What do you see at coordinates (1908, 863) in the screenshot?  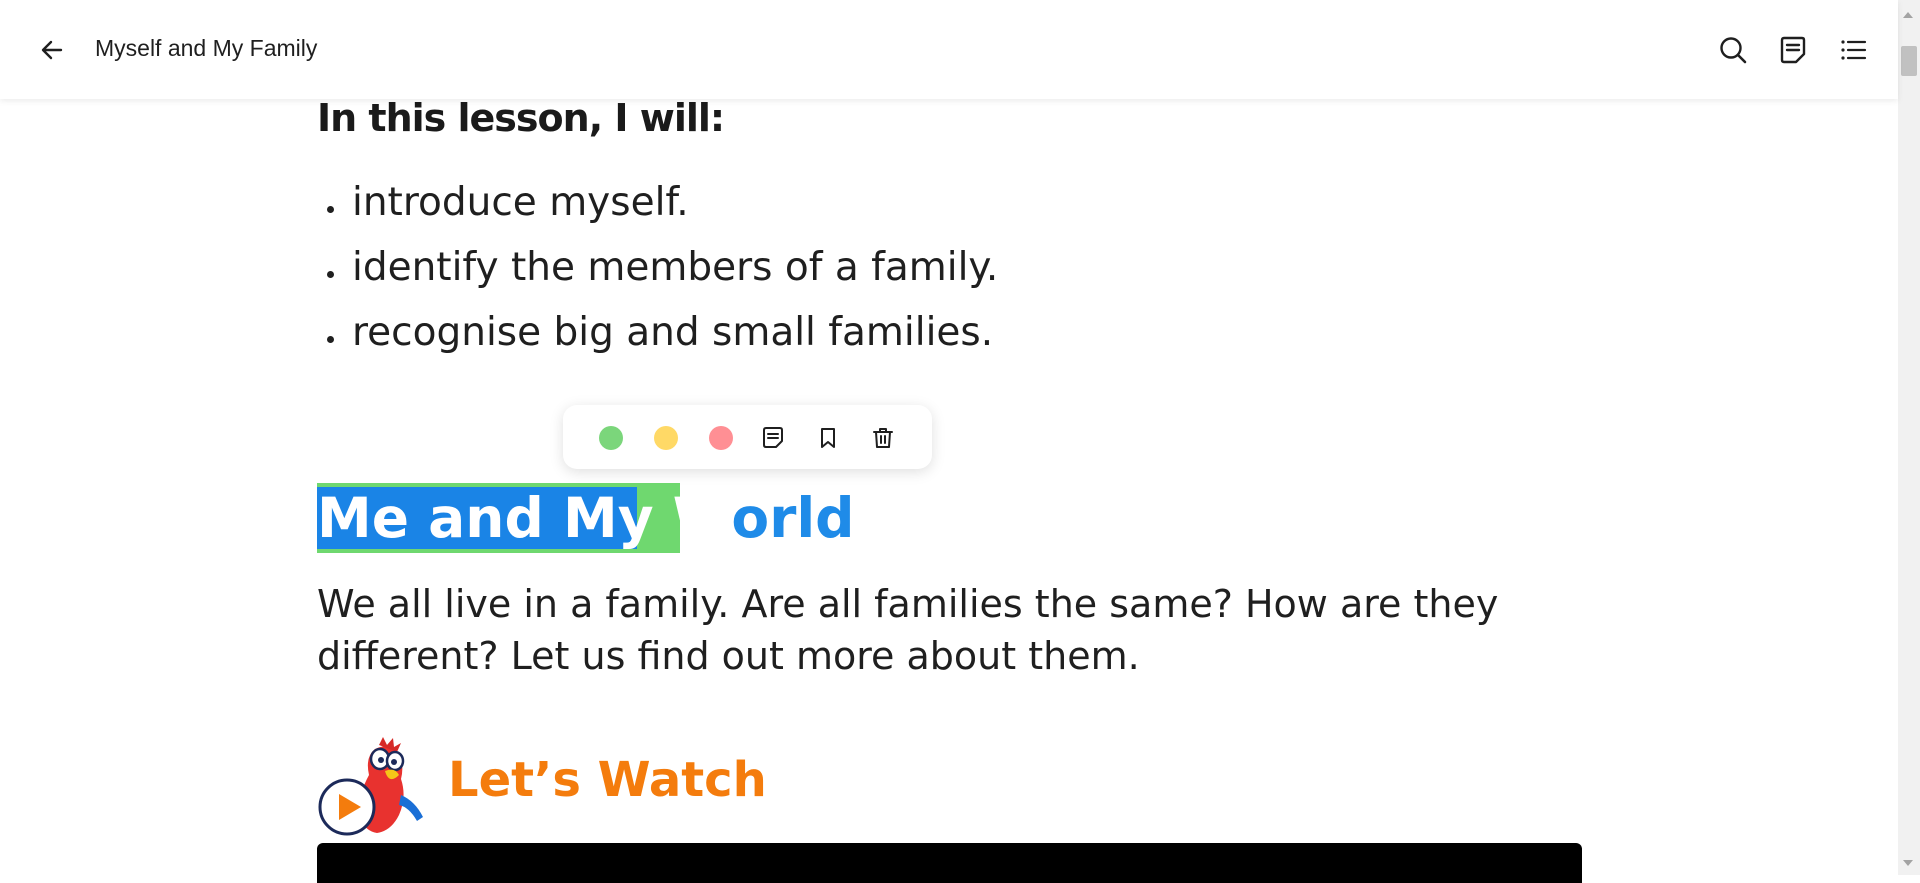 I see `scroll-down-arrow-icon` at bounding box center [1908, 863].